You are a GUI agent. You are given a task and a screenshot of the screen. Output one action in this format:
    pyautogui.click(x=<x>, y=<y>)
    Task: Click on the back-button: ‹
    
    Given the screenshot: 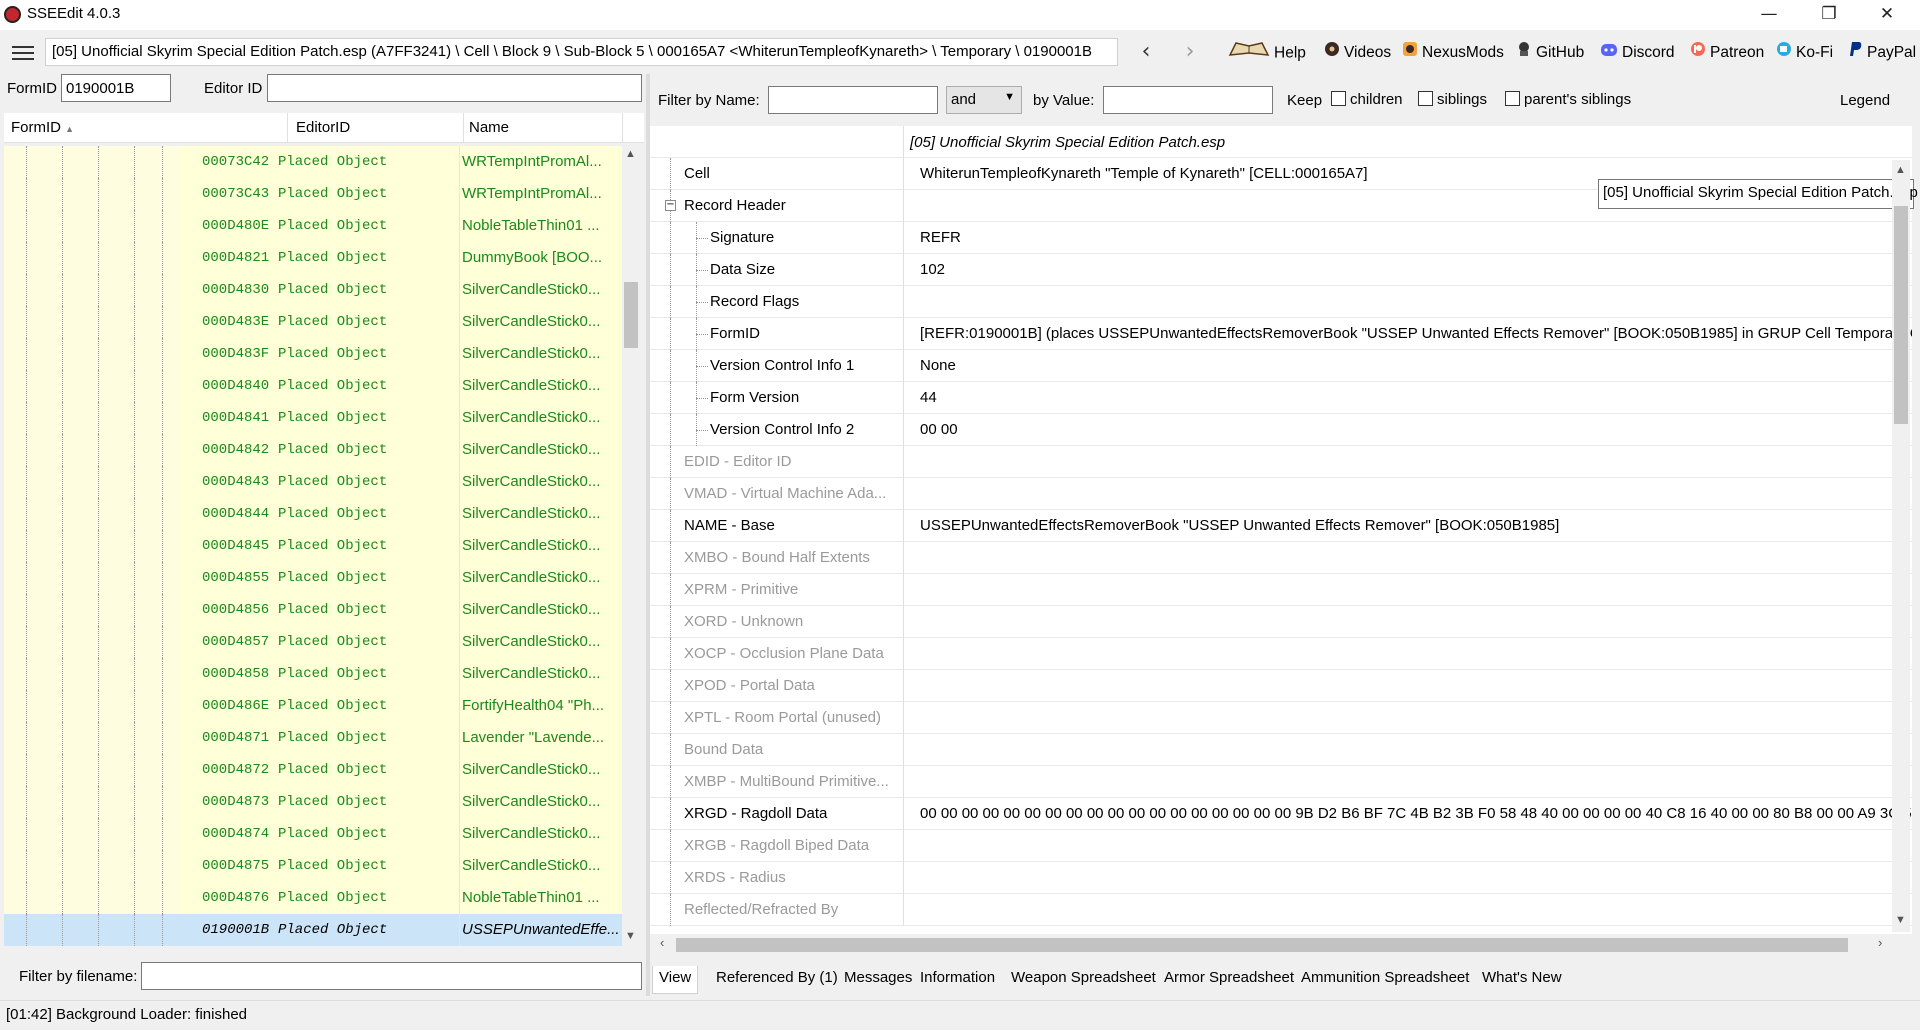 What is the action you would take?
    pyautogui.click(x=1146, y=53)
    